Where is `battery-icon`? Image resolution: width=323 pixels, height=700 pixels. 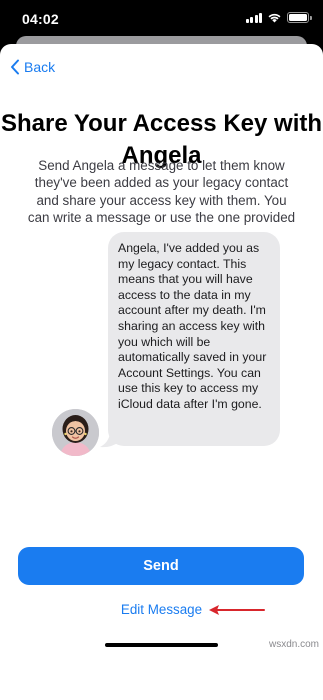
battery-icon is located at coordinates (299, 17).